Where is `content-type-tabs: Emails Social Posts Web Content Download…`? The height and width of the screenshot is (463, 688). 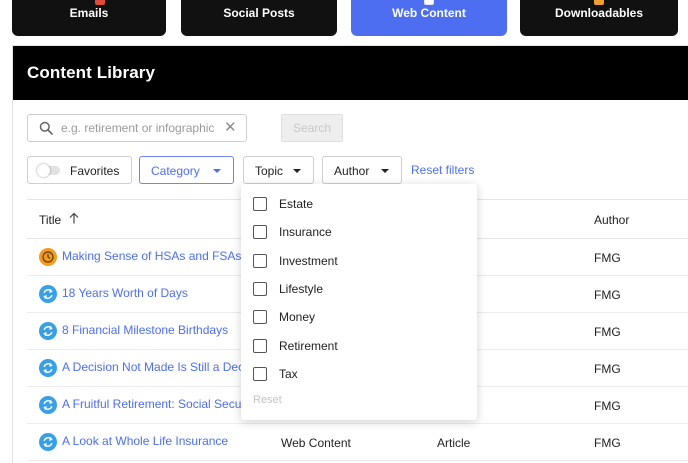
content-type-tabs: Emails Social Posts Web Content Download… is located at coordinates (344, 18).